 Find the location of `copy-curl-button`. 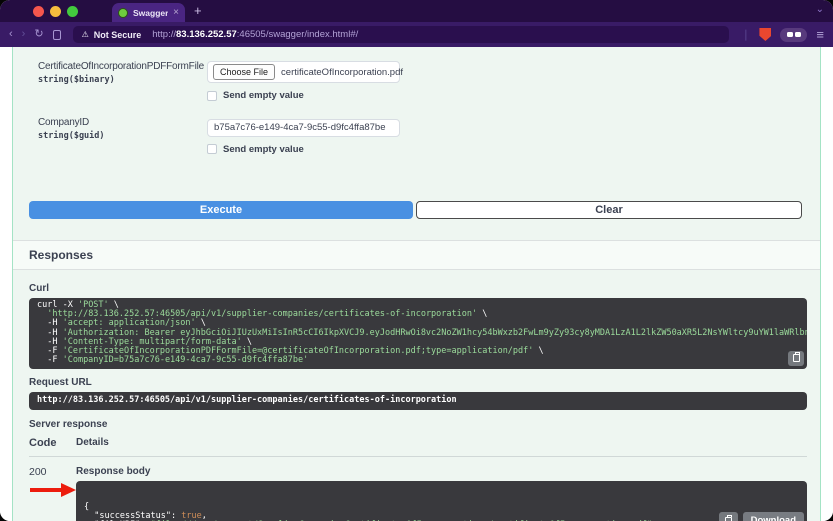

copy-curl-button is located at coordinates (796, 358).